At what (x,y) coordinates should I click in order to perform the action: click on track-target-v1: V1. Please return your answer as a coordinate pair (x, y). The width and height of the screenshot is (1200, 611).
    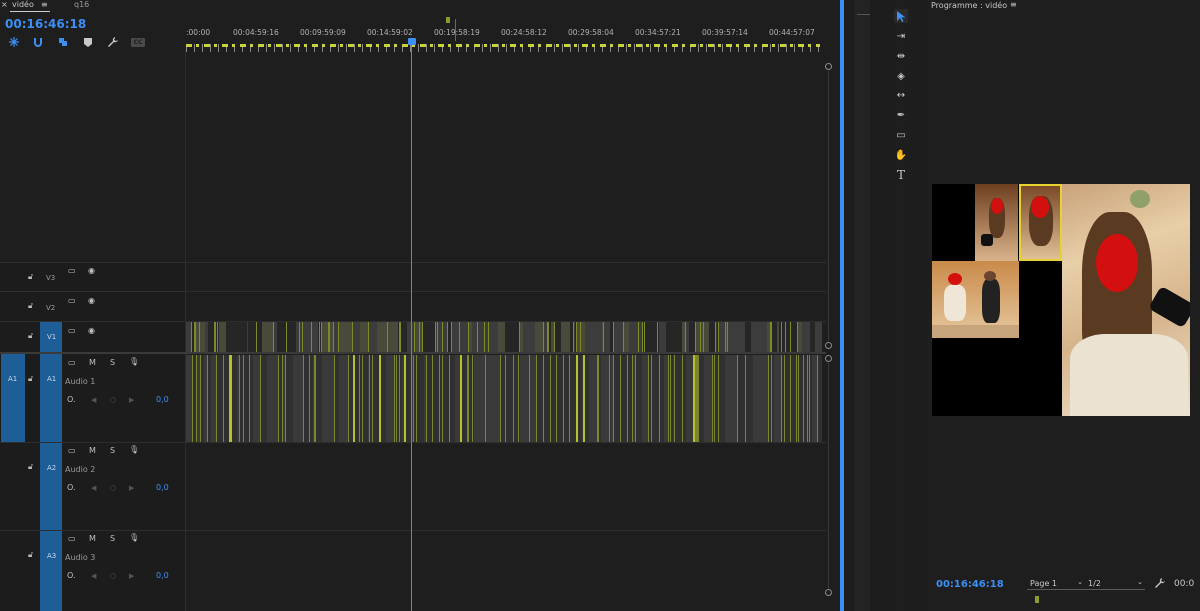
    Looking at the image, I should click on (51, 337).